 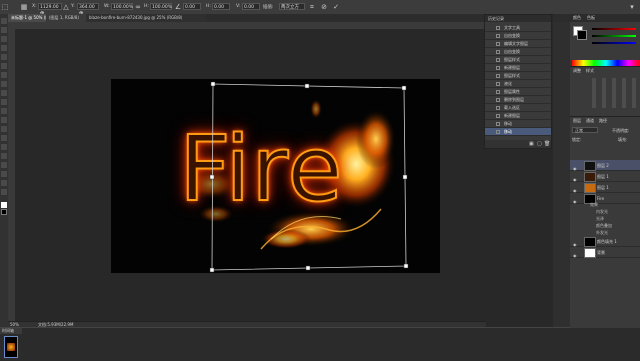 What do you see at coordinates (605, 222) in the screenshot?
I see `layers-panel: 图层 通道 路径 正常 不透明度: 锁定: 填充:` at bounding box center [605, 222].